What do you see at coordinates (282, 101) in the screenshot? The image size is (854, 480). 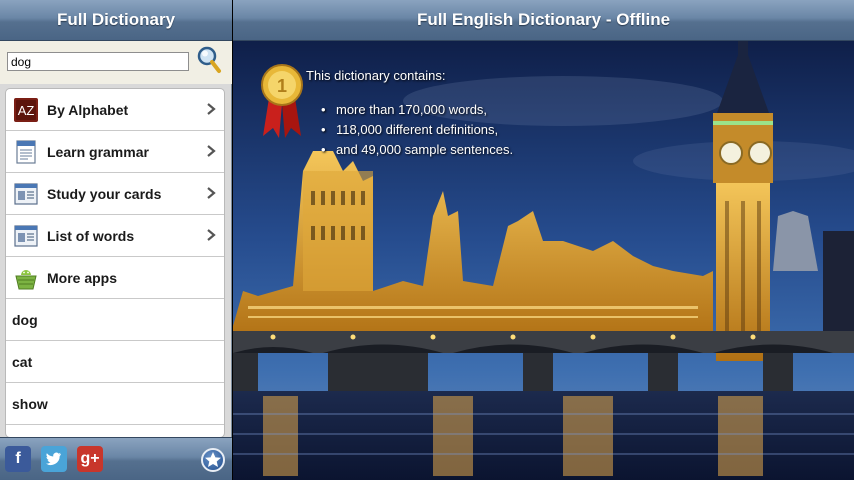 I see `gold-medal-icon: 1` at bounding box center [282, 101].